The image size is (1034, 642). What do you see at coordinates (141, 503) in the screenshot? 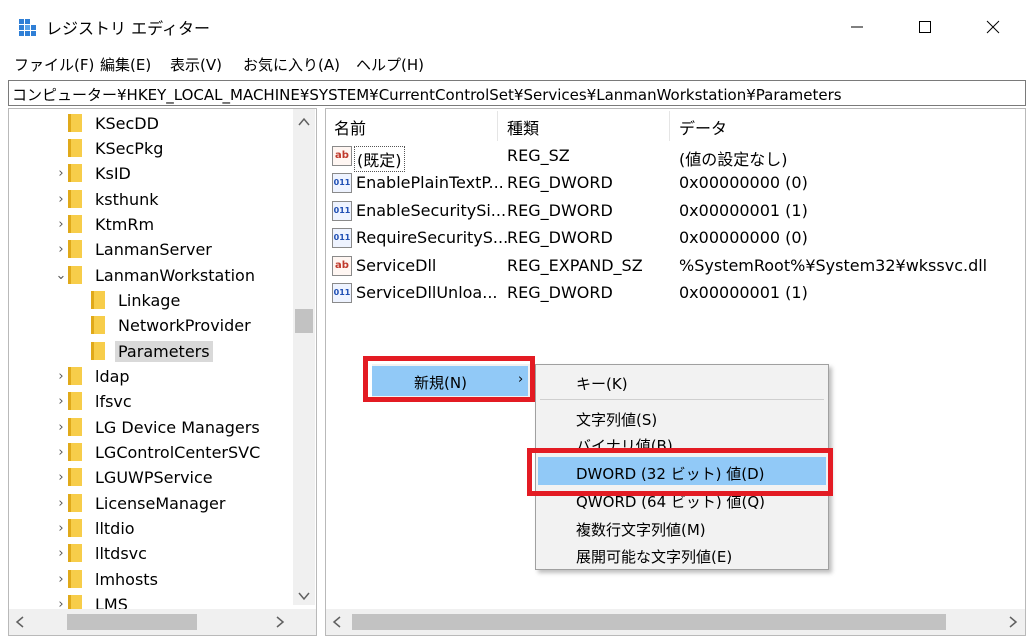
I see `tree-item: › LicenseManager` at bounding box center [141, 503].